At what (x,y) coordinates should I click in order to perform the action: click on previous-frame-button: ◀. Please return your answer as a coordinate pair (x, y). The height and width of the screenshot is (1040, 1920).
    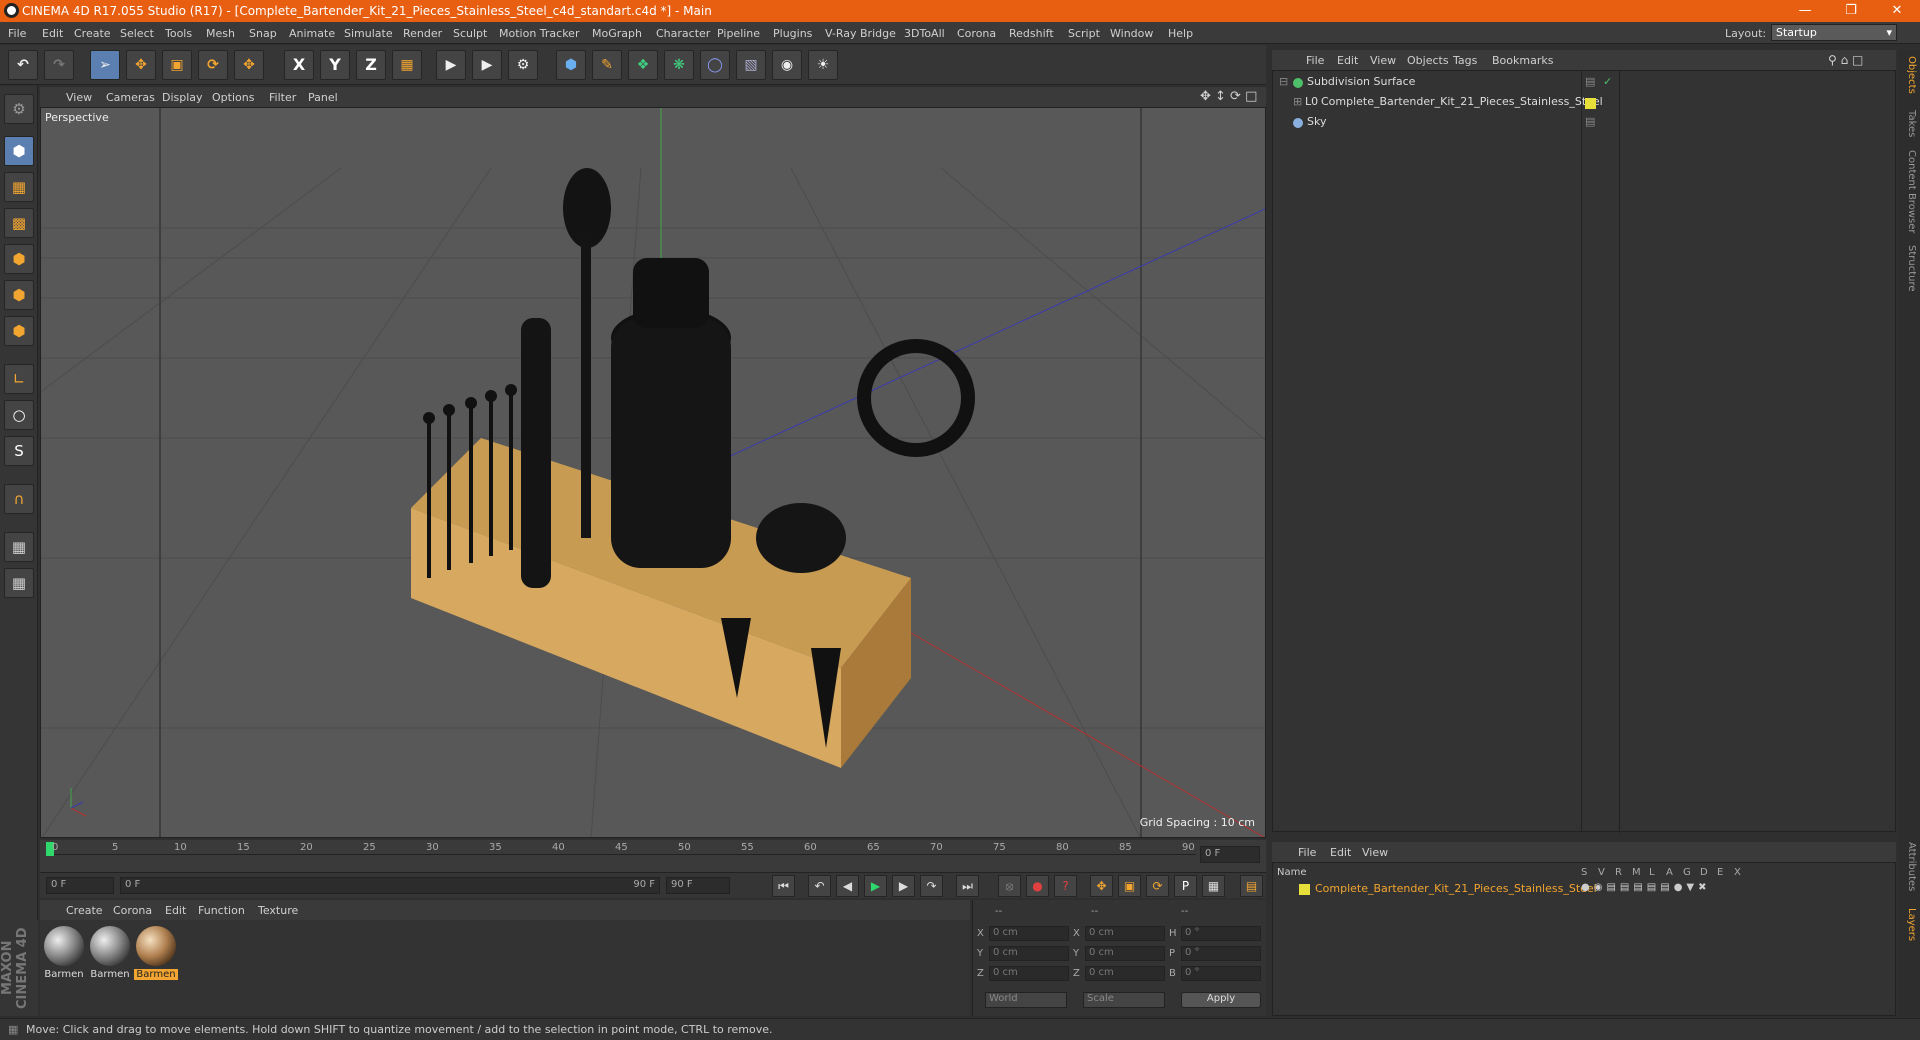
    Looking at the image, I should click on (847, 886).